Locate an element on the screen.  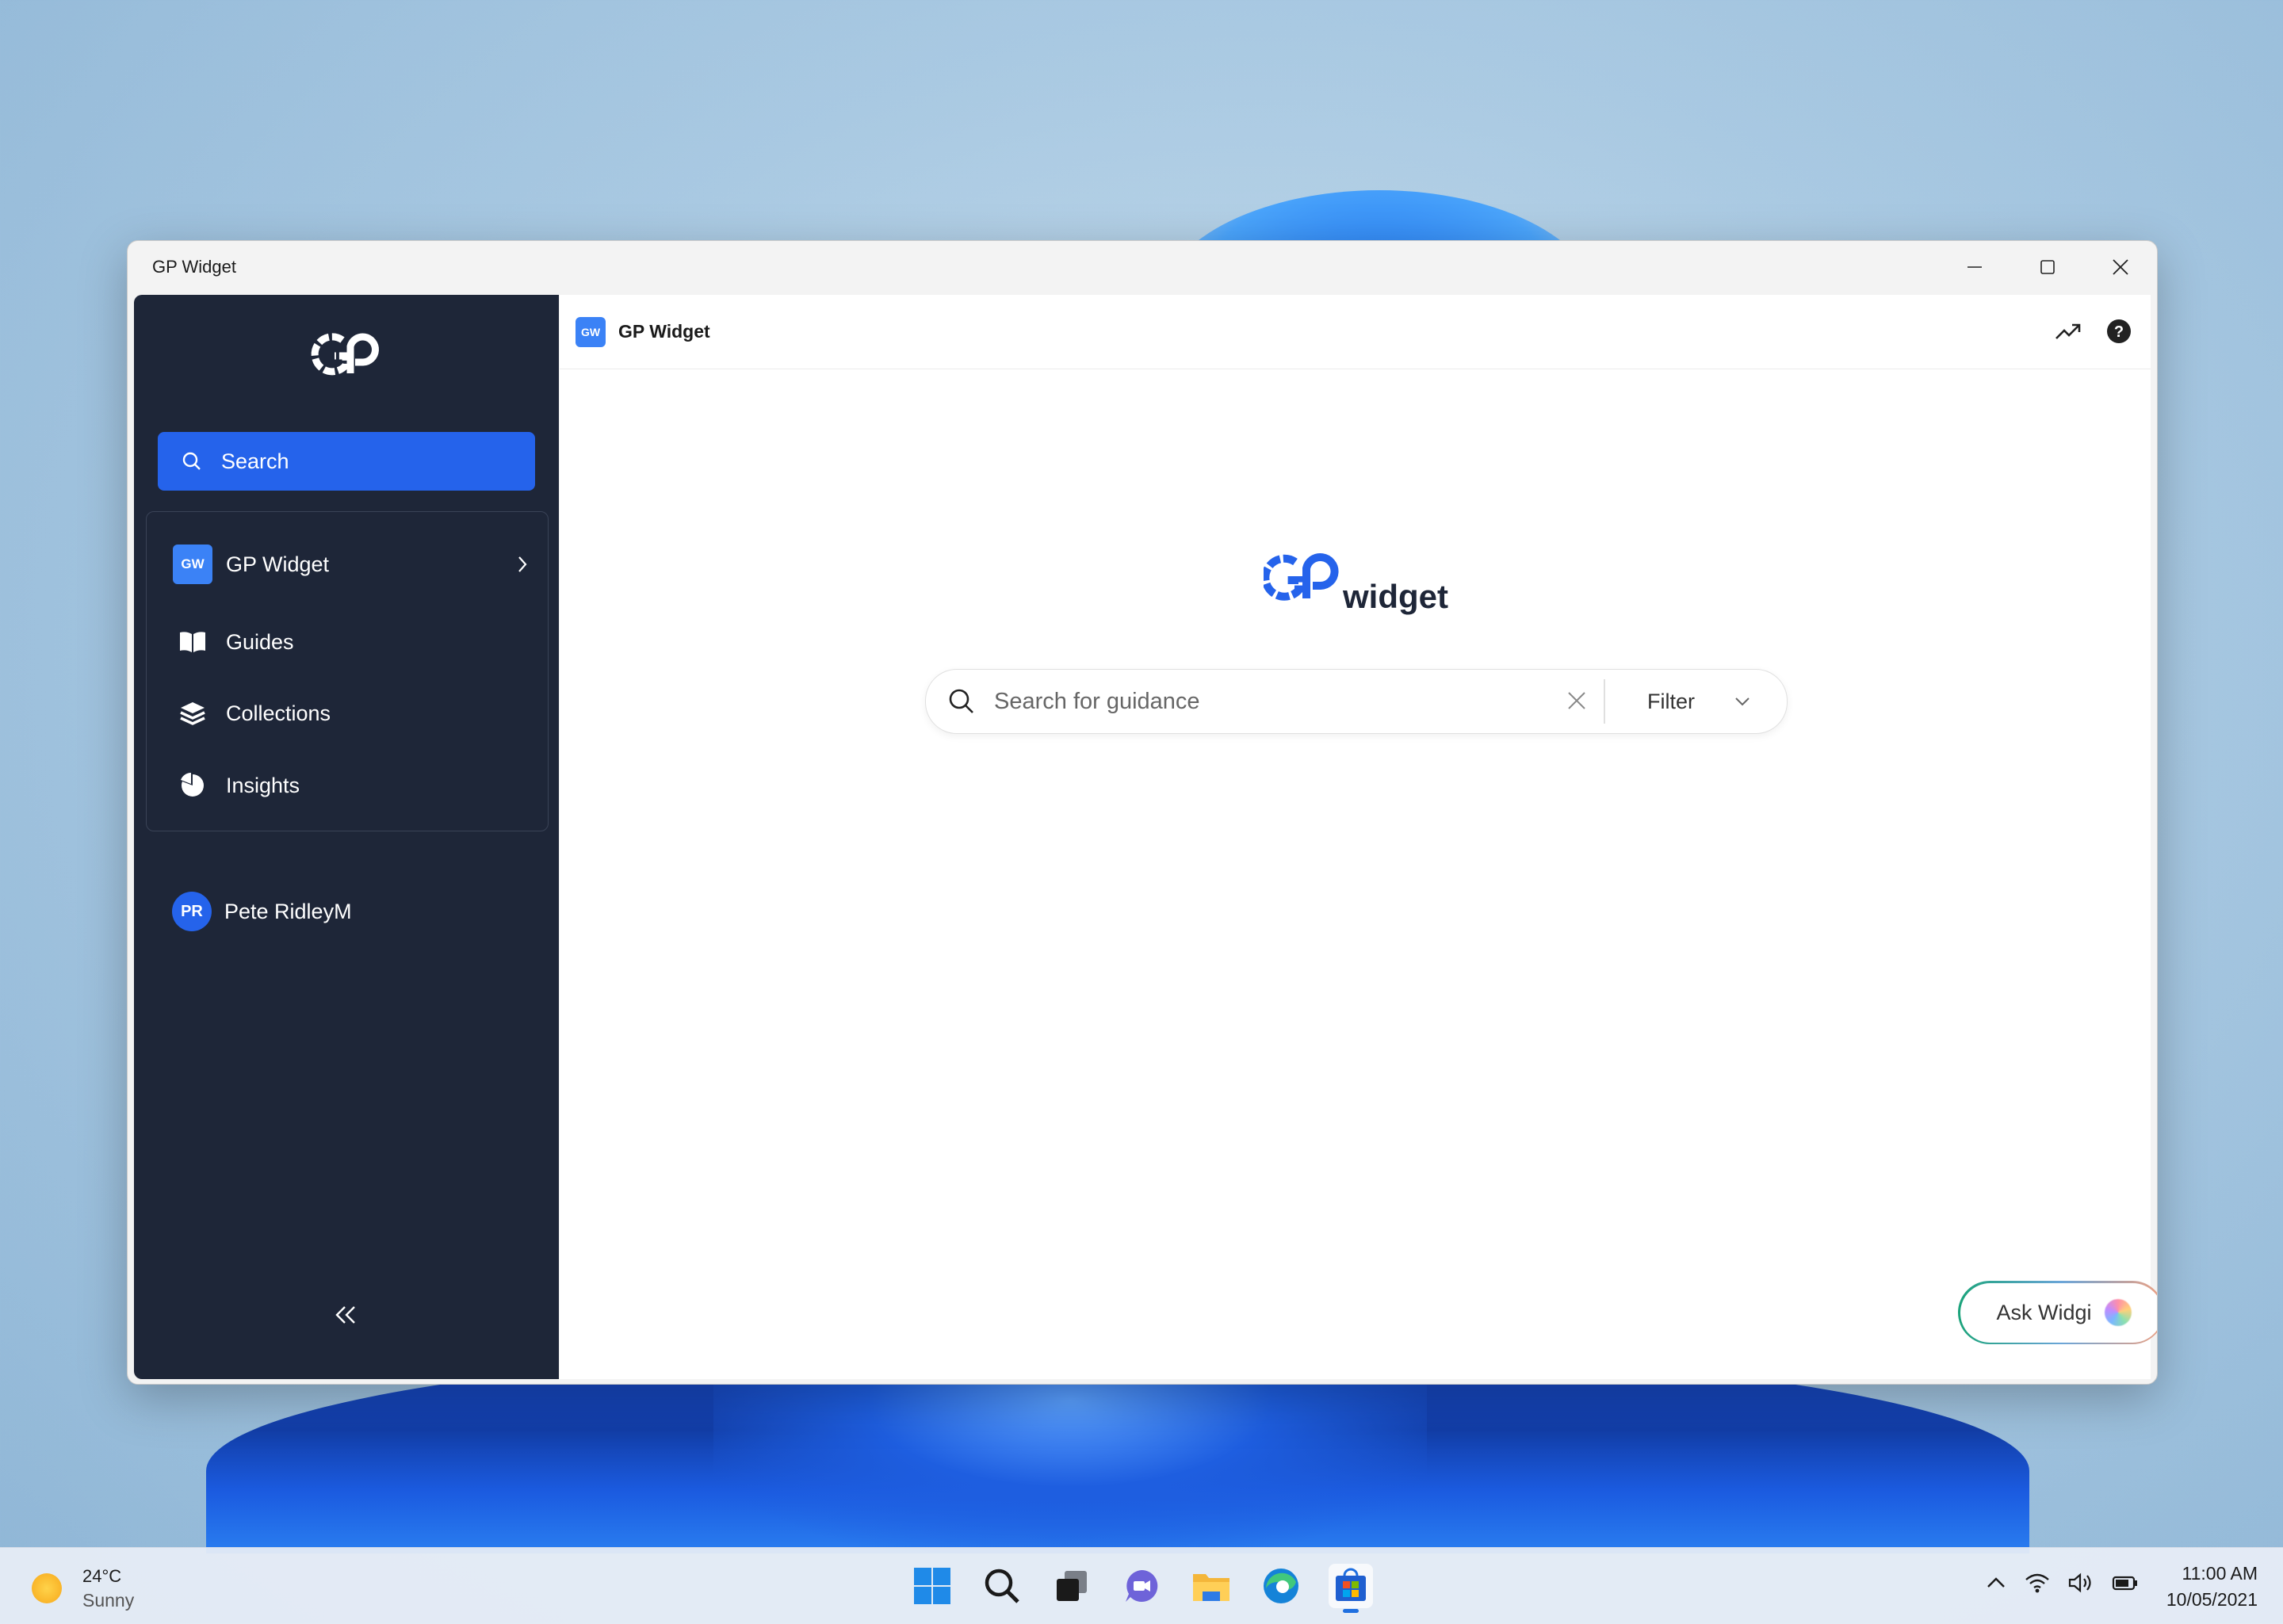
taskbar-search-button is located at coordinates (1002, 1586).